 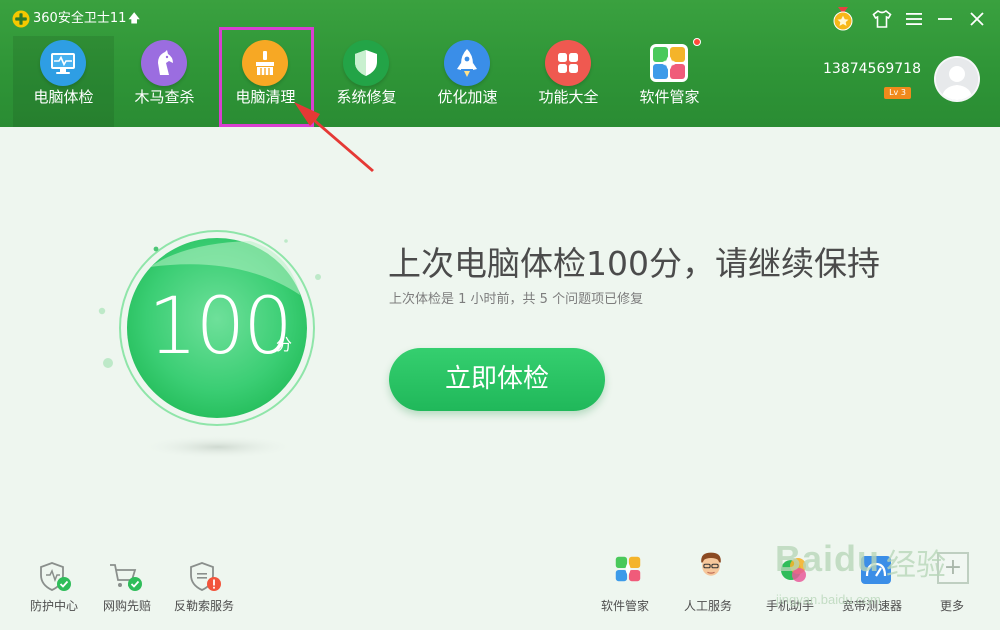 I want to click on nav-item-software-manager: 软件管家, so click(x=669, y=81).